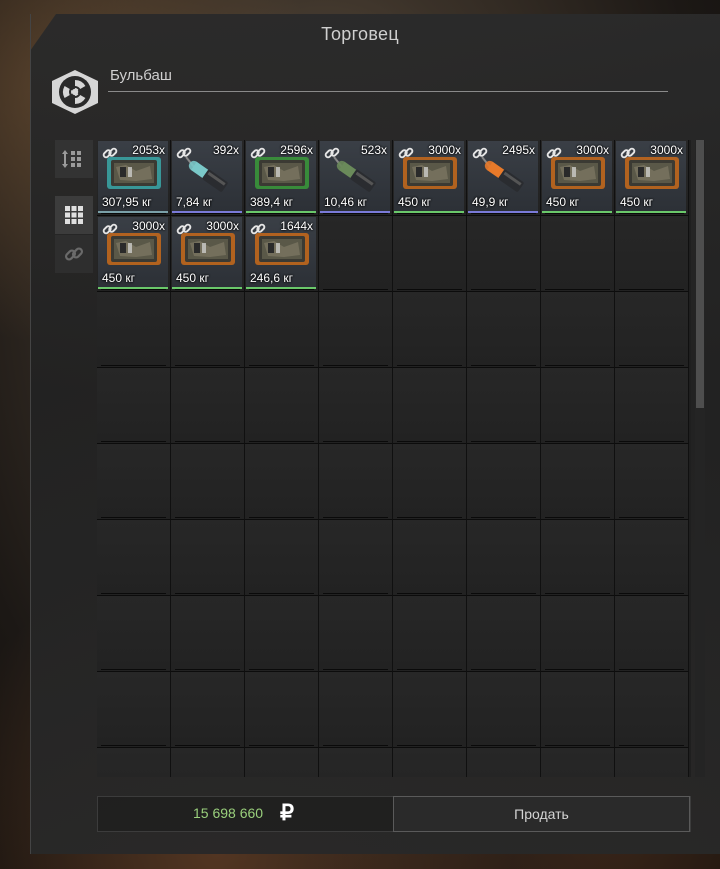  What do you see at coordinates (271, 278) in the screenshot?
I see `item-weight: 246,6 кг` at bounding box center [271, 278].